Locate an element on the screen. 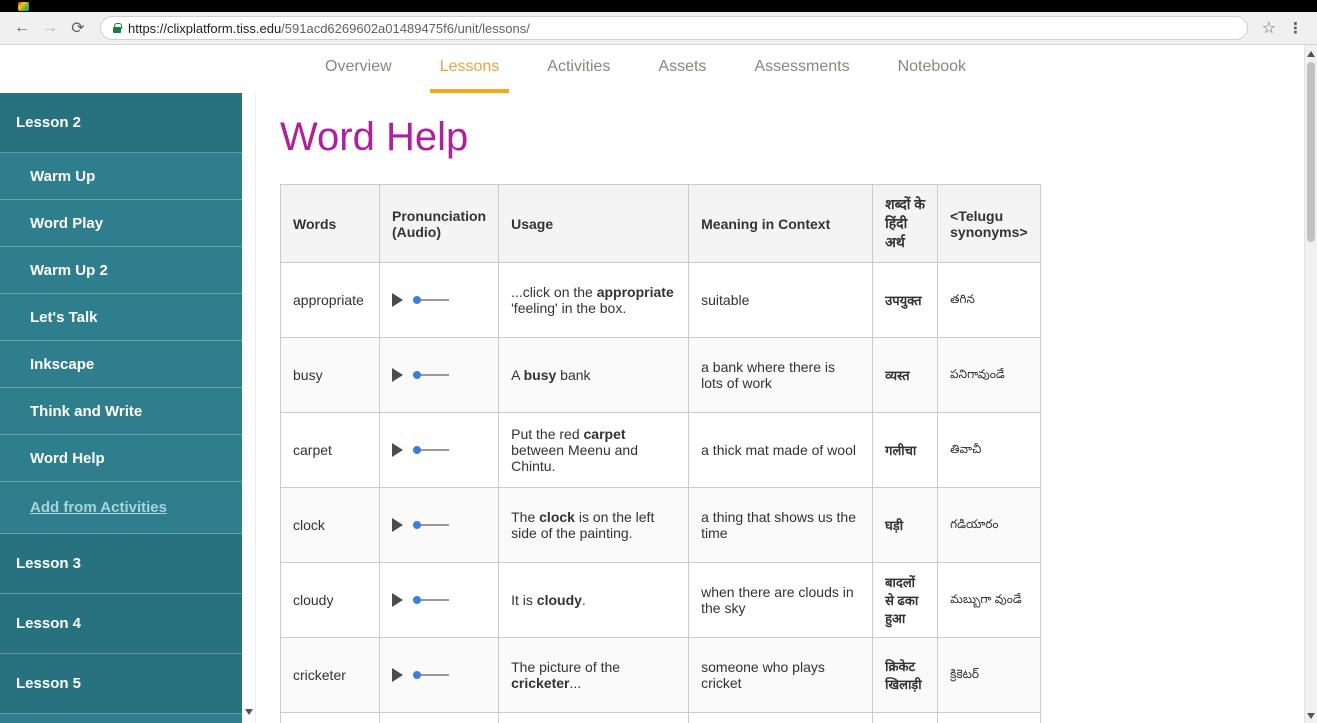  sidebar-item-lesson-4: Lesson 4 is located at coordinates (121, 624).